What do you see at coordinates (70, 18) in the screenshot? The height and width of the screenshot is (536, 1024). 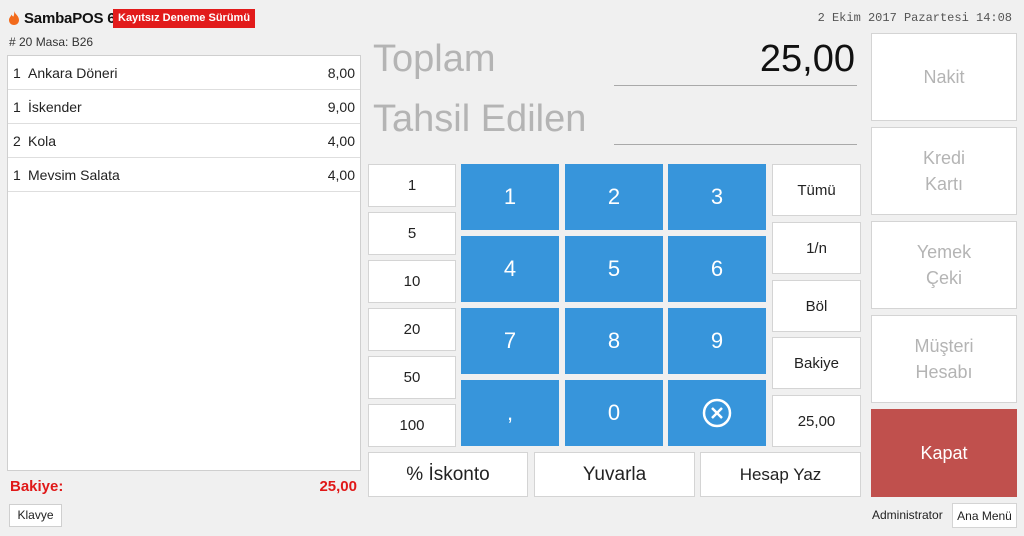 I see `brand-name: SambaPOS 6` at bounding box center [70, 18].